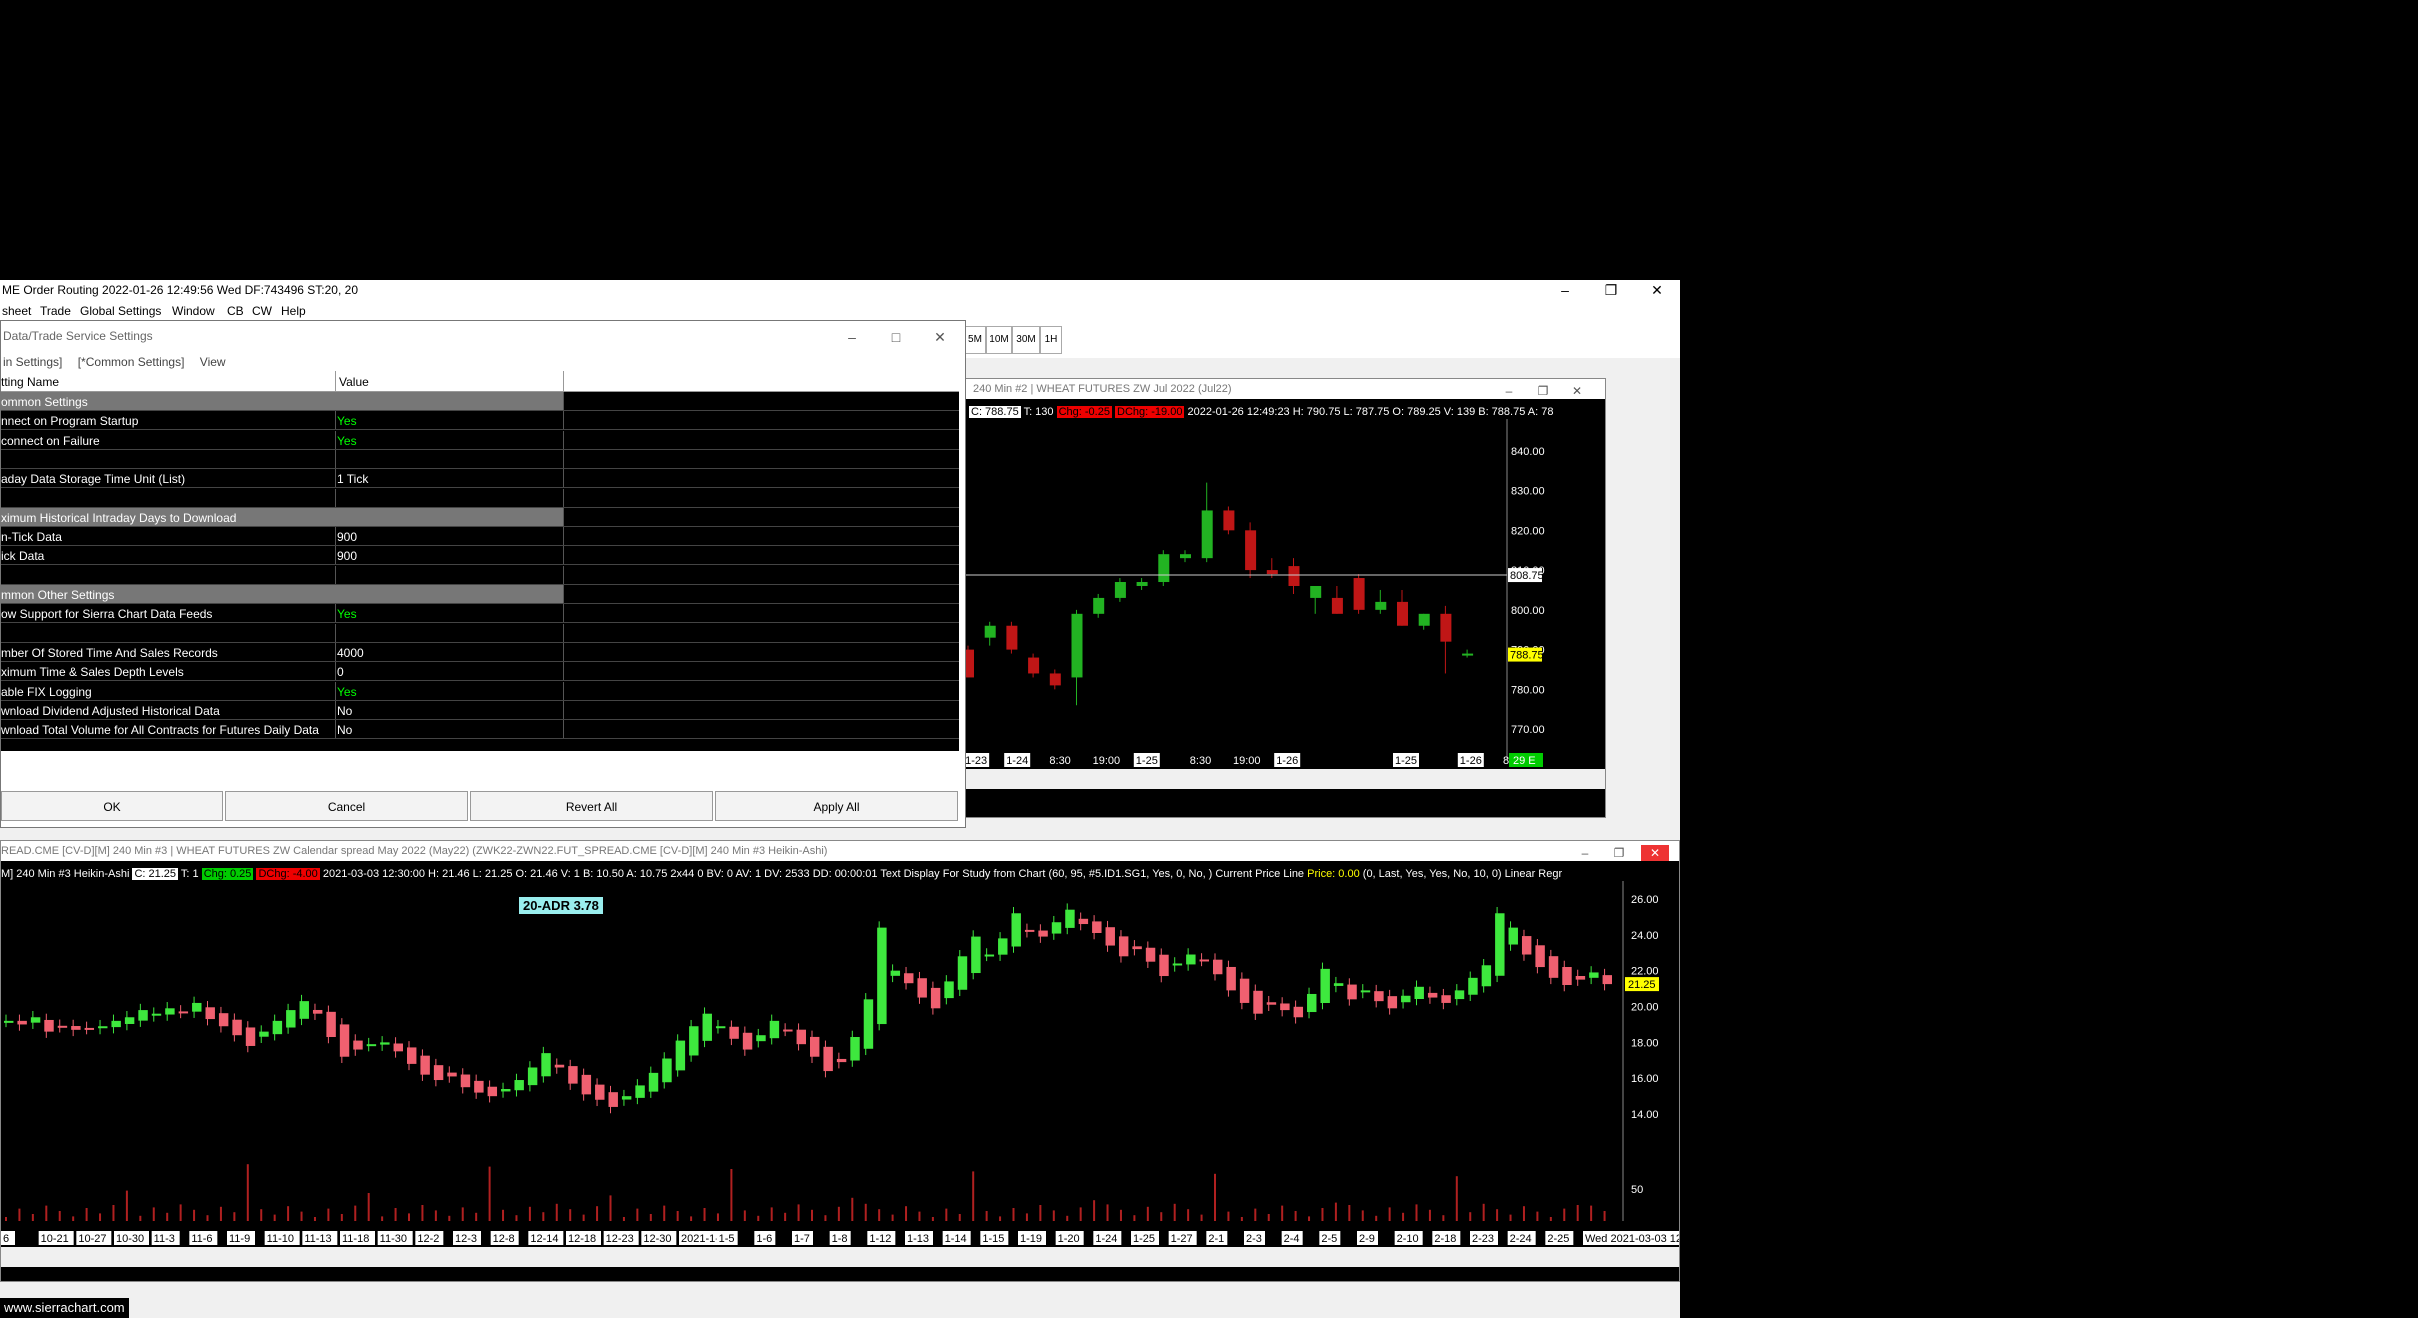 The width and height of the screenshot is (2418, 1318). Describe the element at coordinates (120, 311) in the screenshot. I see `menu-global-settings: Global Settings` at that location.